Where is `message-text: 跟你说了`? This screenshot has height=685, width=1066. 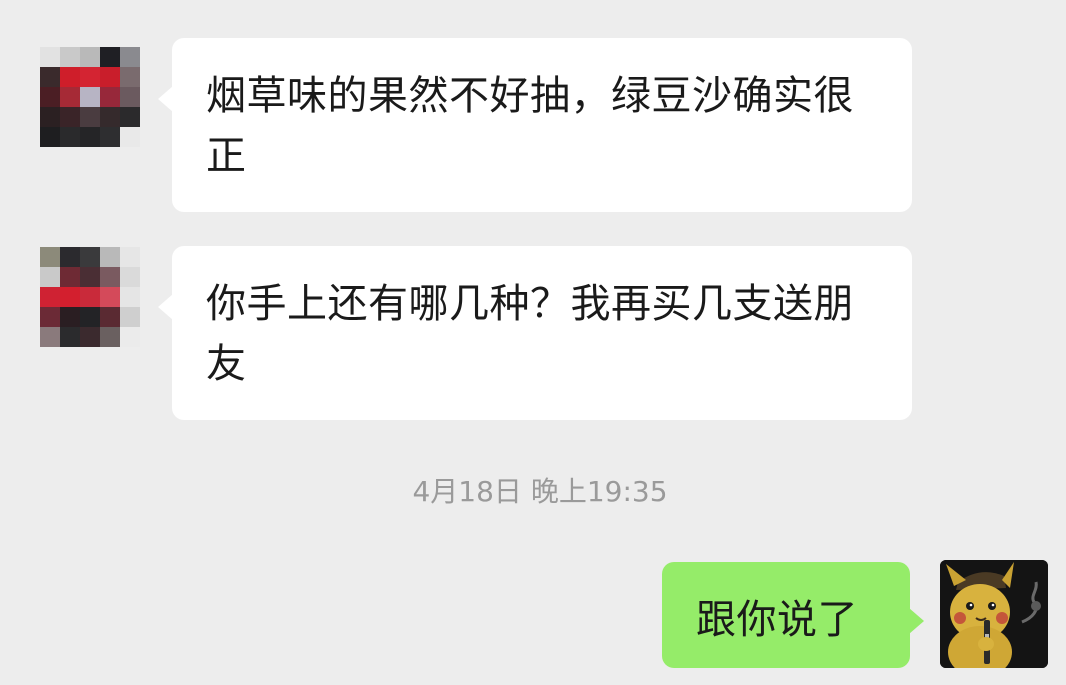 message-text: 跟你说了 is located at coordinates (777, 620).